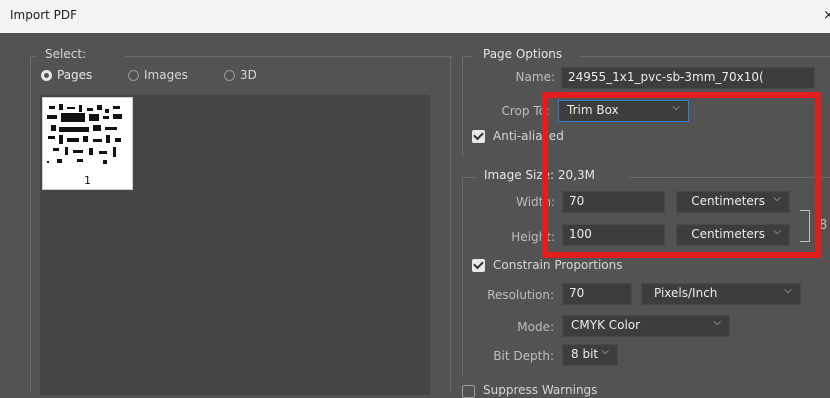 The height and width of the screenshot is (398, 830). I want to click on page-number: 1, so click(87, 180).